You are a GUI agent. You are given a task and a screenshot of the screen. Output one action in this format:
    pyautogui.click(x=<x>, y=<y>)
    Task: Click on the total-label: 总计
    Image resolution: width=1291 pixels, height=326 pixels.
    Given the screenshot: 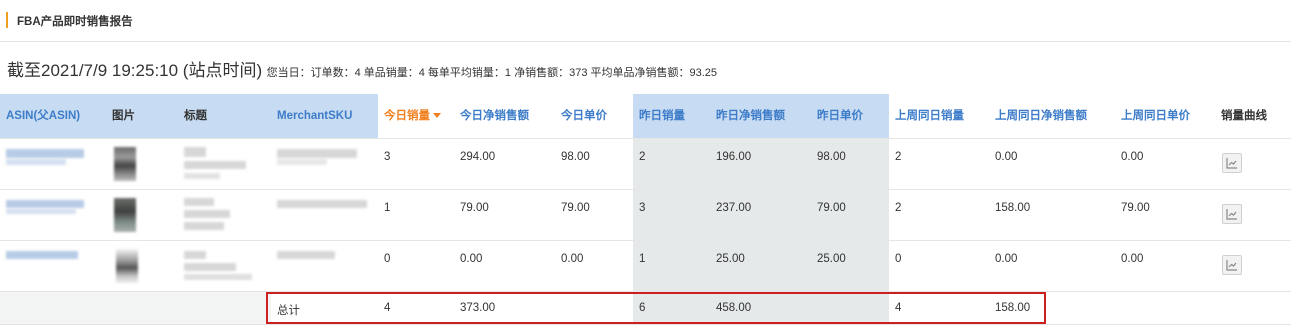 What is the action you would take?
    pyautogui.click(x=288, y=311)
    